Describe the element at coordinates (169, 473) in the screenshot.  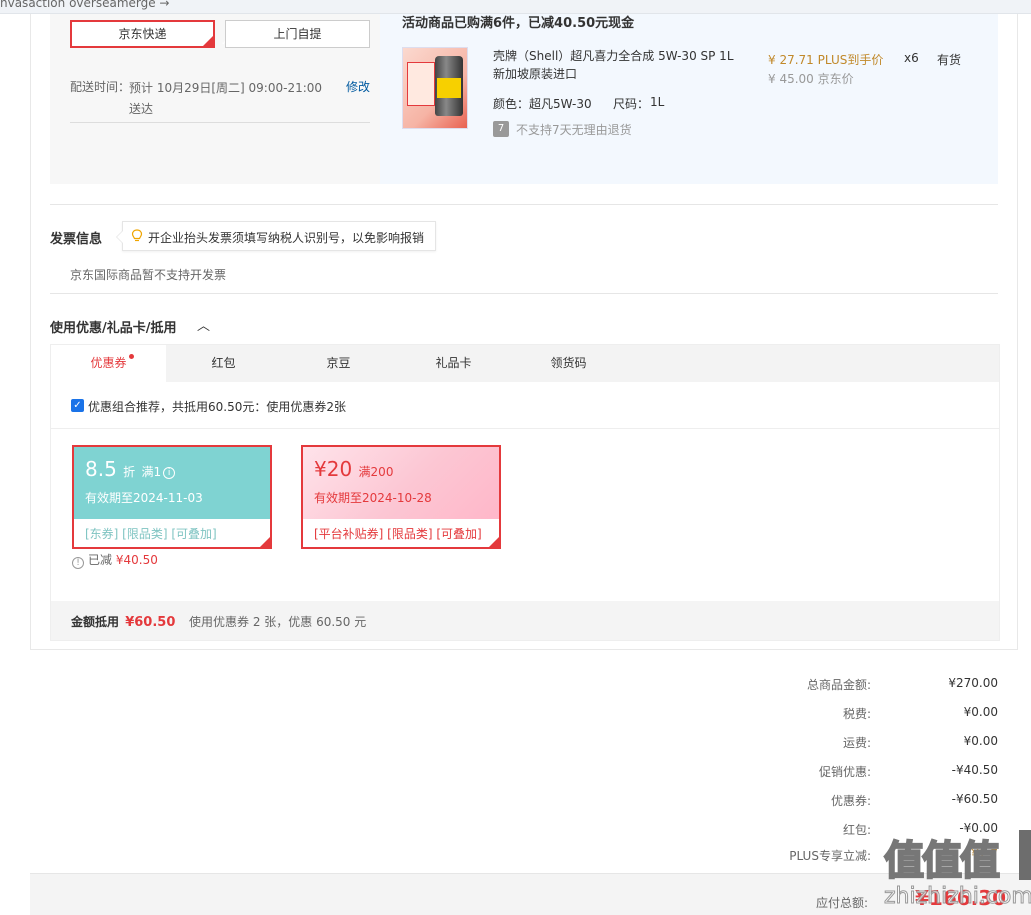
I see `info-icon: i` at that location.